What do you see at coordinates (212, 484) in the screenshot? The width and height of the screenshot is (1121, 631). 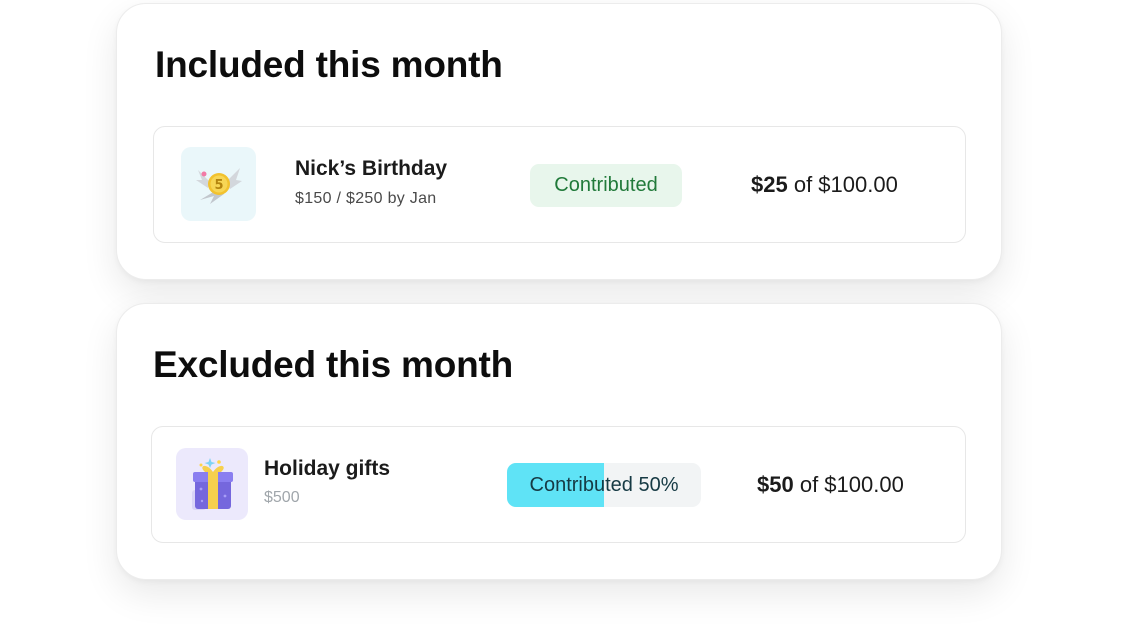 I see `gift-box-icon` at bounding box center [212, 484].